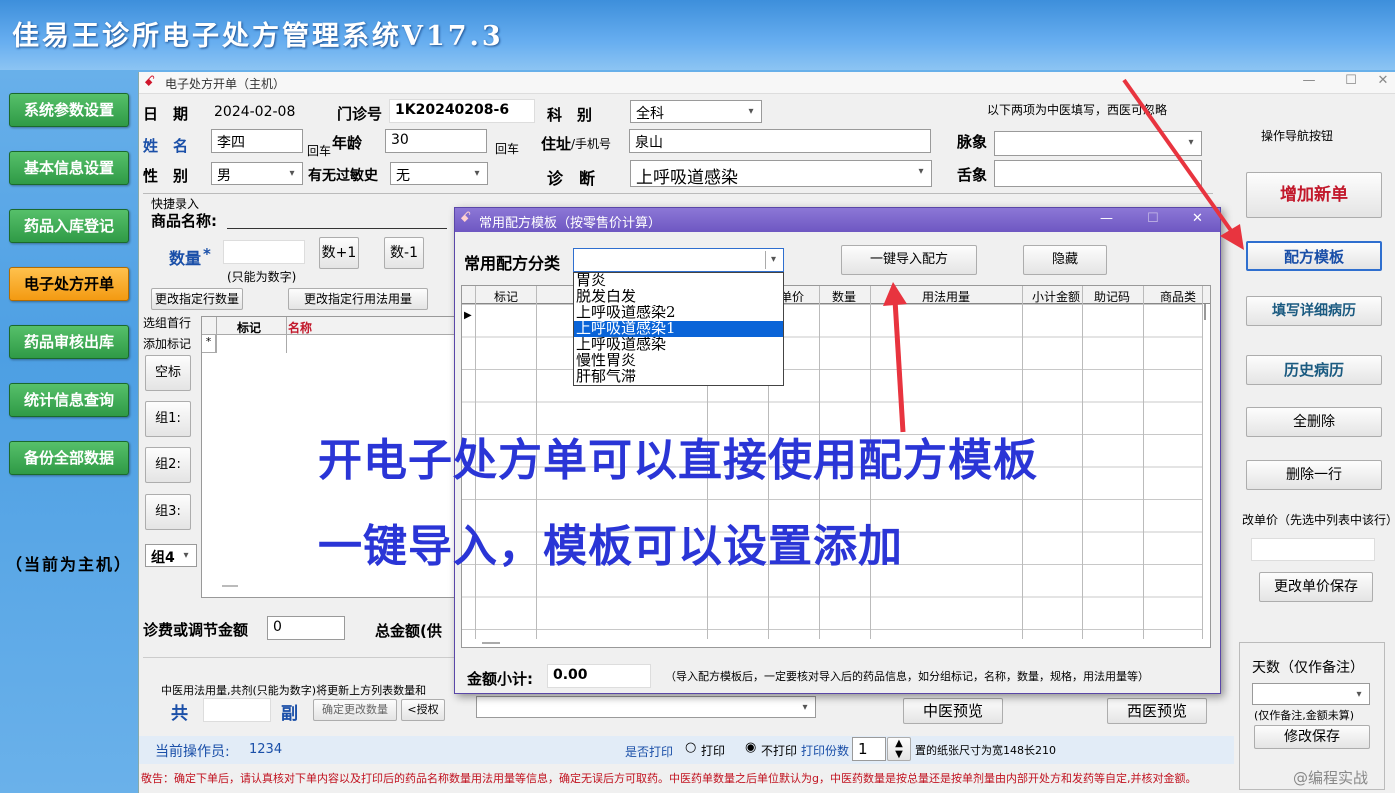 This screenshot has width=1395, height=793. I want to click on annotation-arrows, so click(1063, 255).